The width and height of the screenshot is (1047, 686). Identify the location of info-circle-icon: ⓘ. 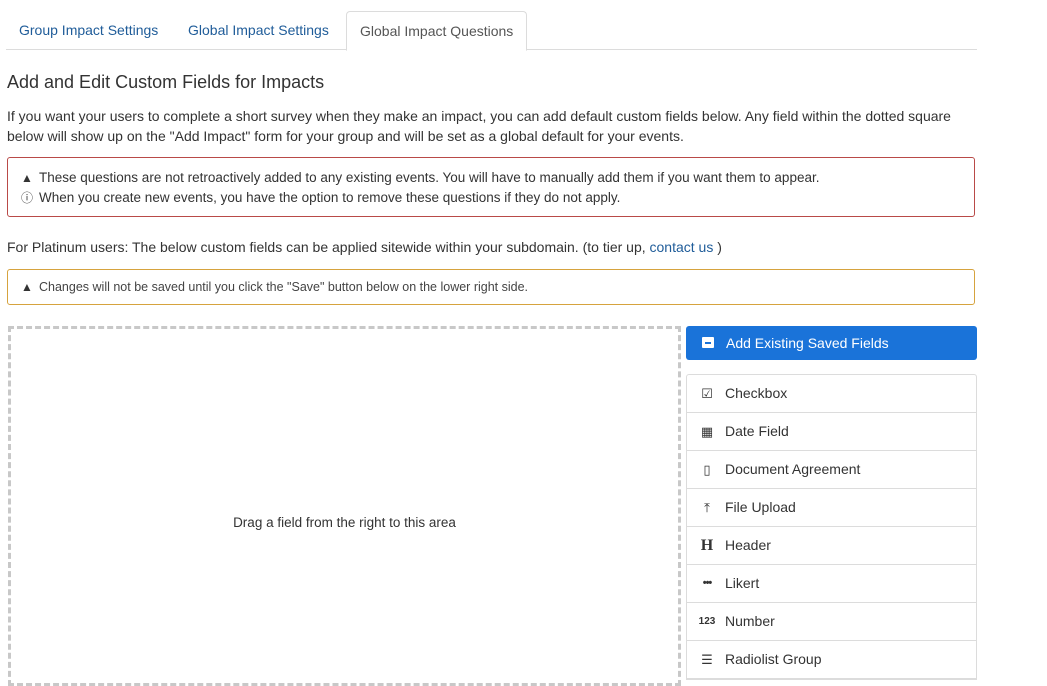
(26, 198).